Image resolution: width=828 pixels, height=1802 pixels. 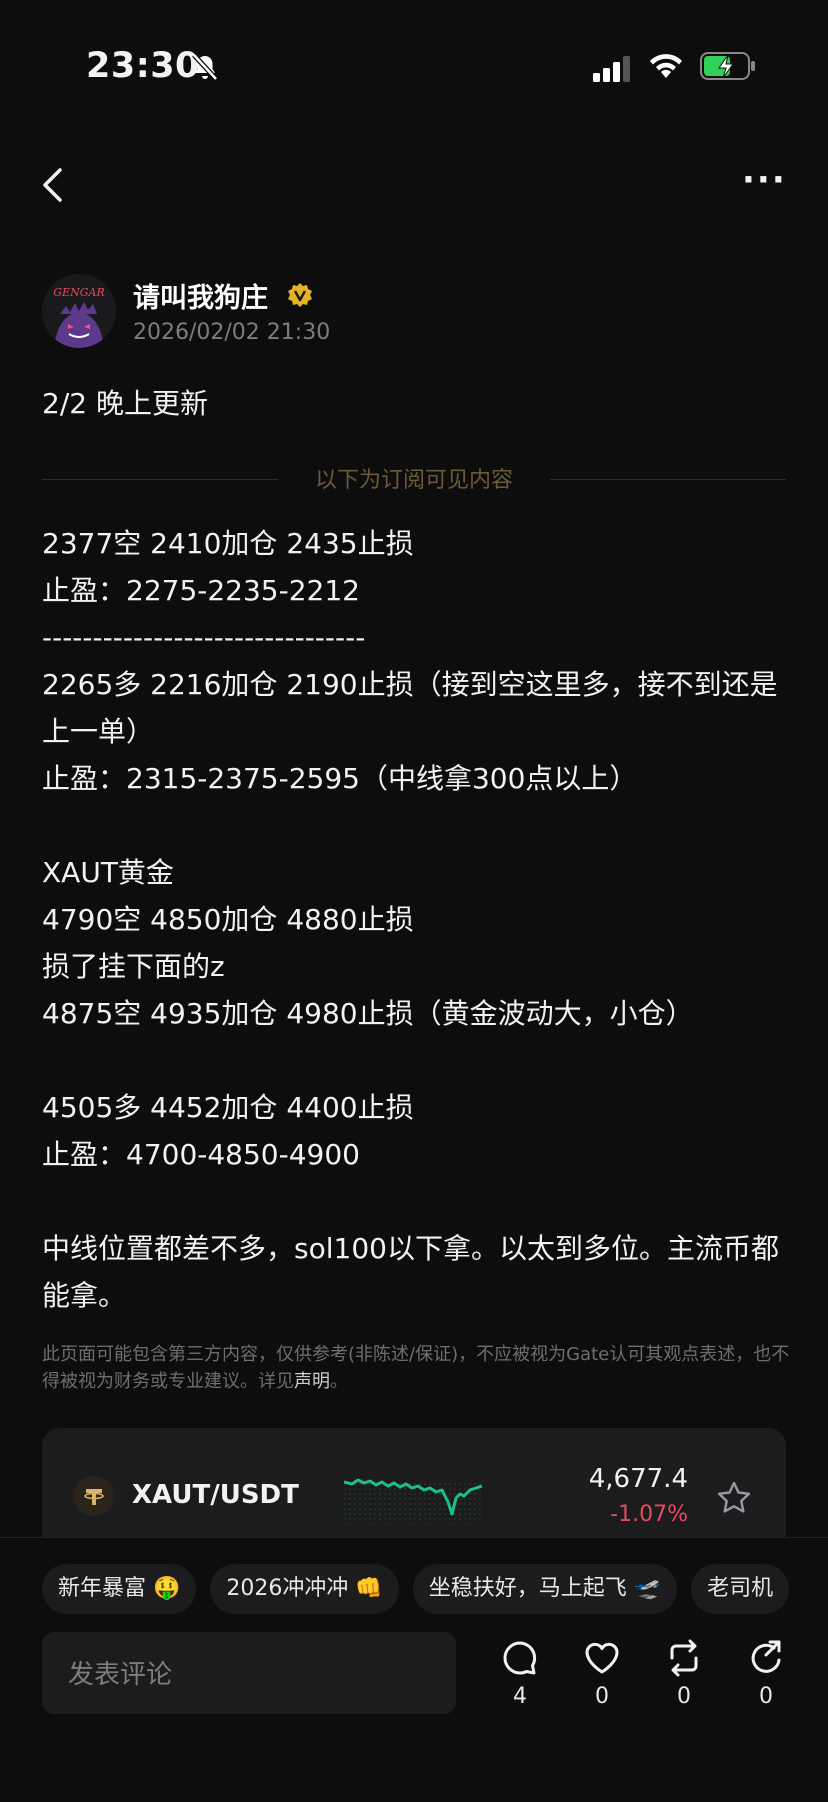 What do you see at coordinates (120, 1675) in the screenshot?
I see `comment-placeholder: 发表评论` at bounding box center [120, 1675].